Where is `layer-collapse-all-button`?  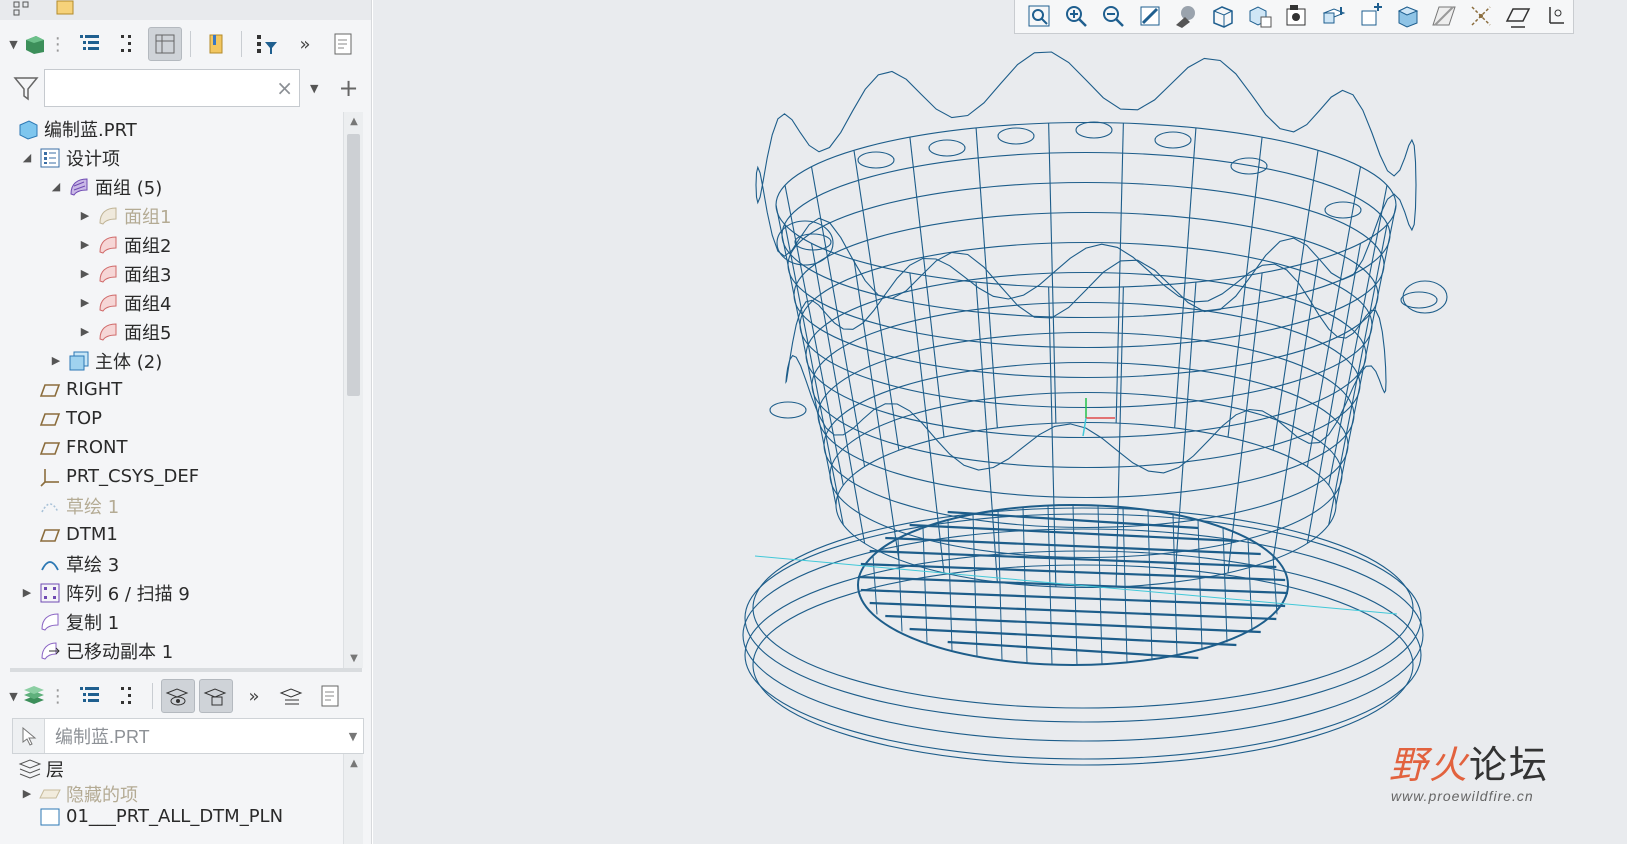 layer-collapse-all-button is located at coordinates (127, 696).